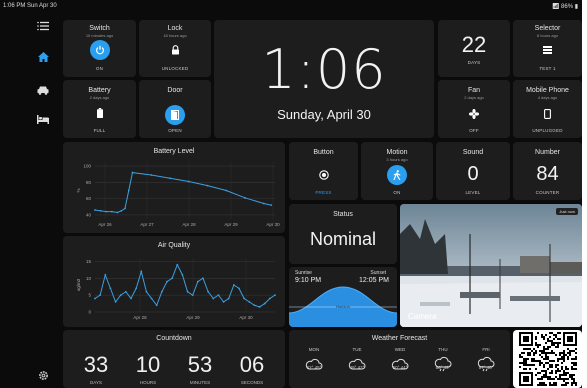 The width and height of the screenshot is (587, 388). I want to click on phone-icon, so click(548, 114).